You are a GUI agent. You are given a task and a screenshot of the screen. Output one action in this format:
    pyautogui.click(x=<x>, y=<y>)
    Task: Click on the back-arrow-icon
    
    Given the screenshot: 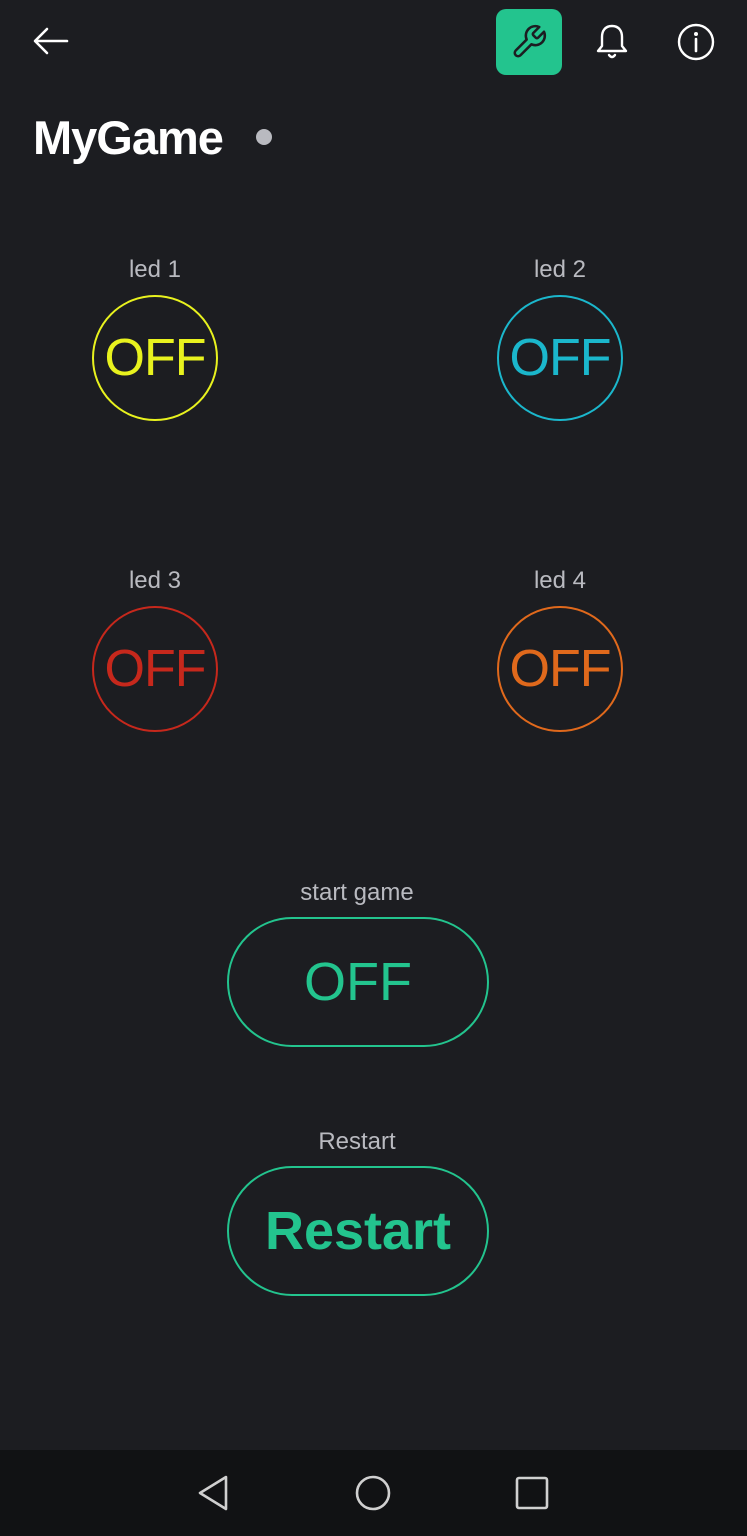 What is the action you would take?
    pyautogui.click(x=51, y=41)
    